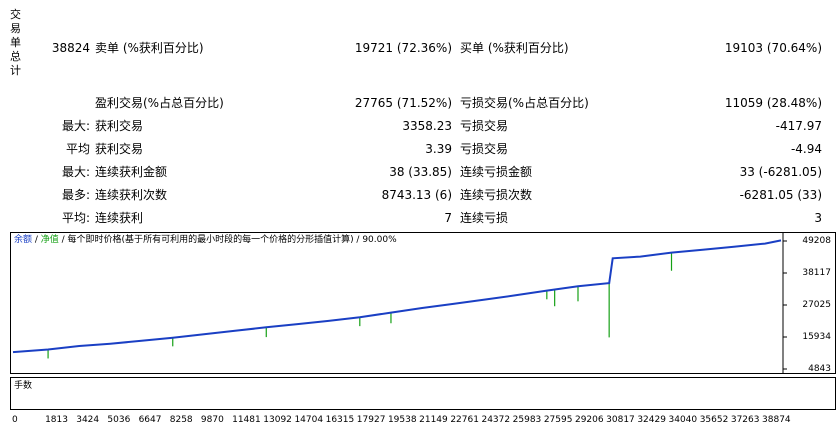 This screenshot has width=840, height=429. I want to click on row-prefix: 最多:, so click(75, 195).